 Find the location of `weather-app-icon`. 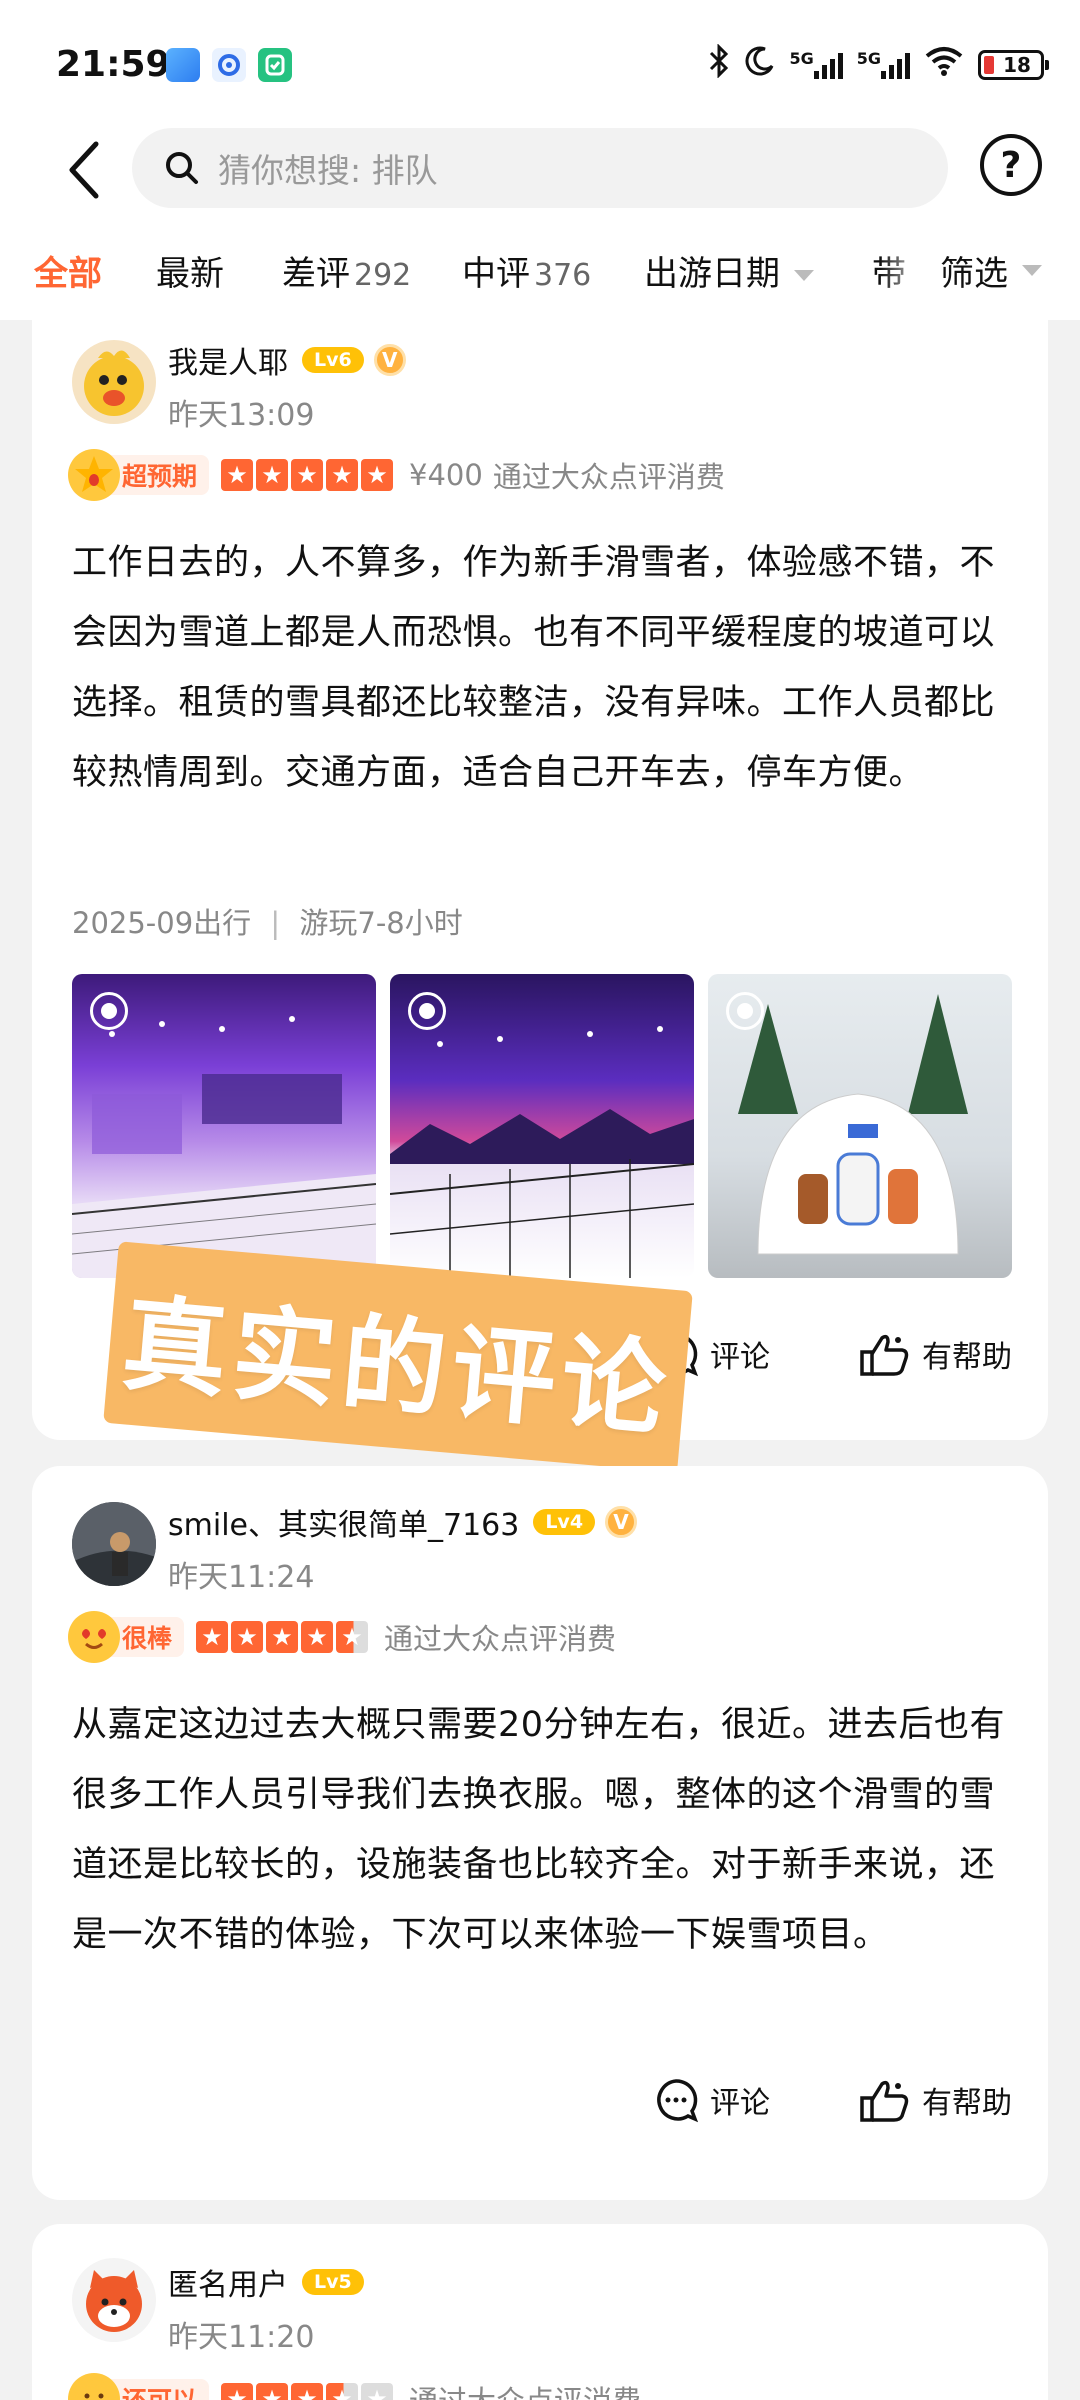

weather-app-icon is located at coordinates (183, 65).